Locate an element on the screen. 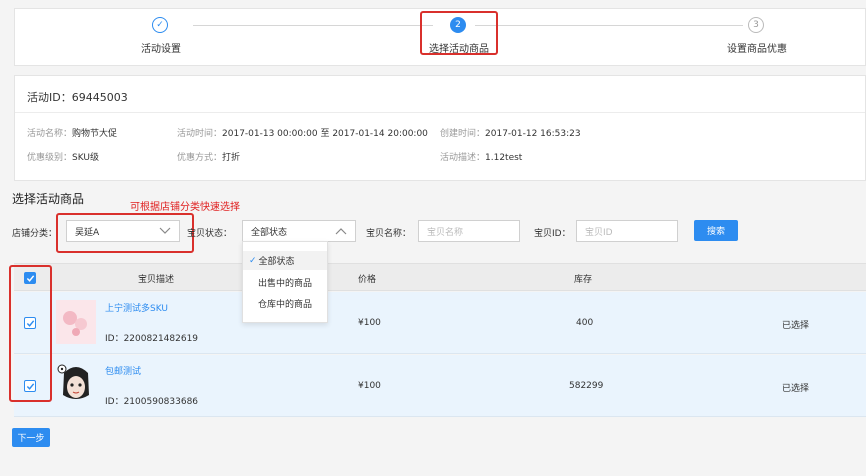  product-id-label: 宝贝ID： is located at coordinates (552, 234).